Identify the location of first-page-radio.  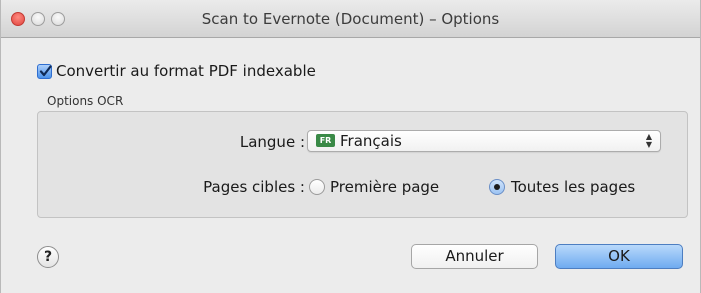
(317, 187).